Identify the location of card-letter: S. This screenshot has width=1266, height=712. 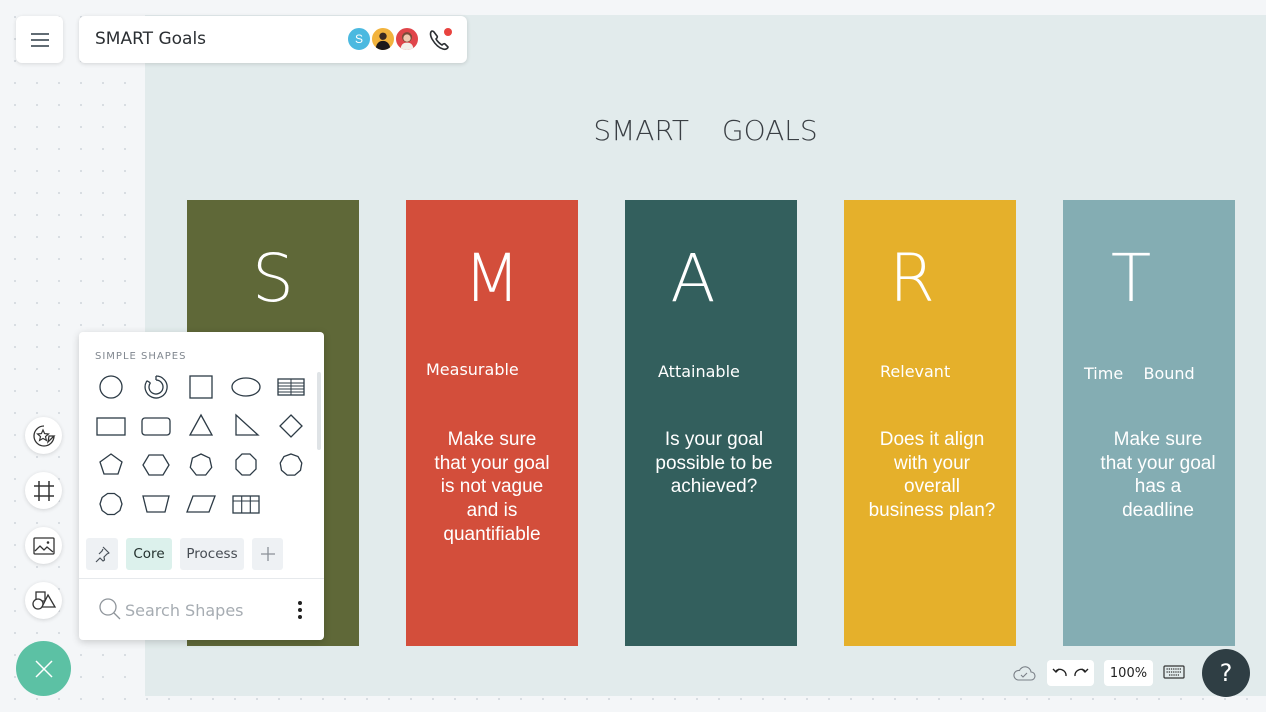
(273, 278).